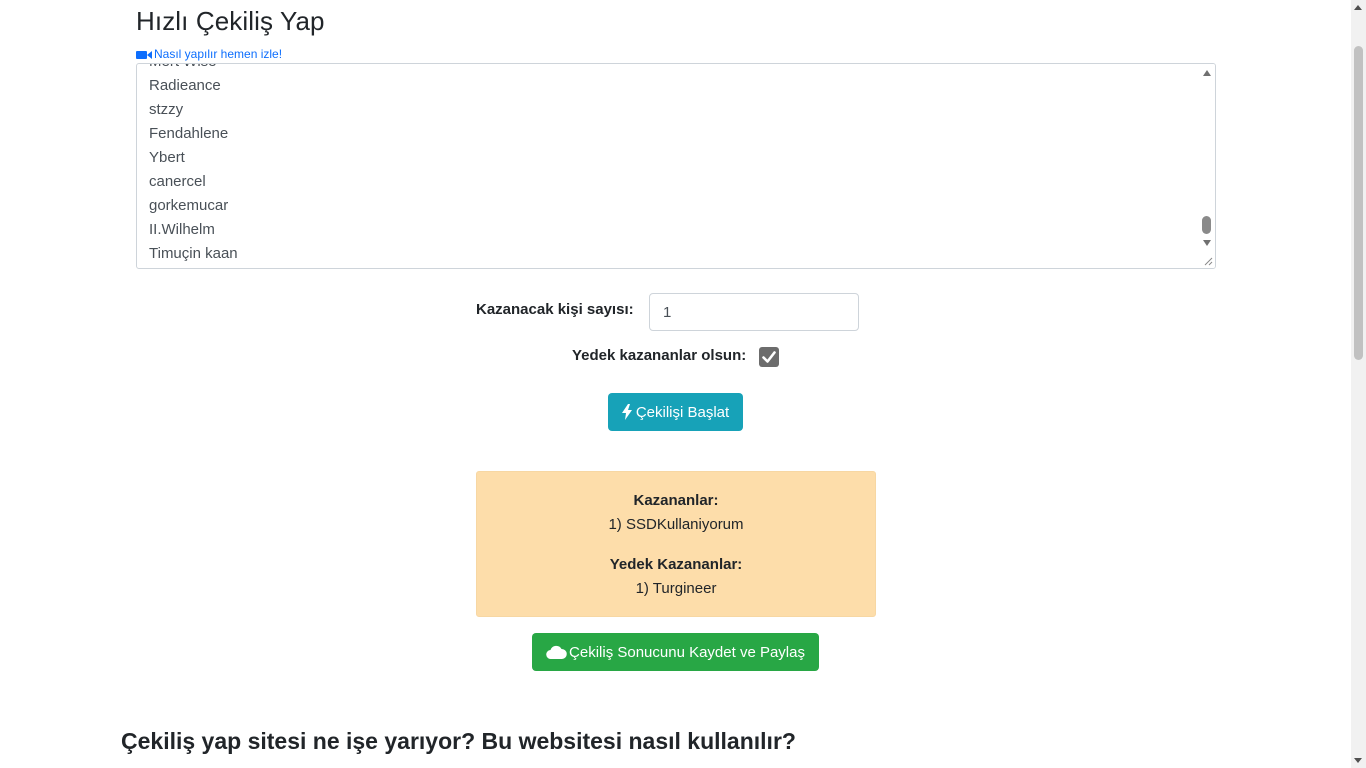 The height and width of the screenshot is (768, 1366). I want to click on participant-name: II.Wilhelm, so click(182, 229).